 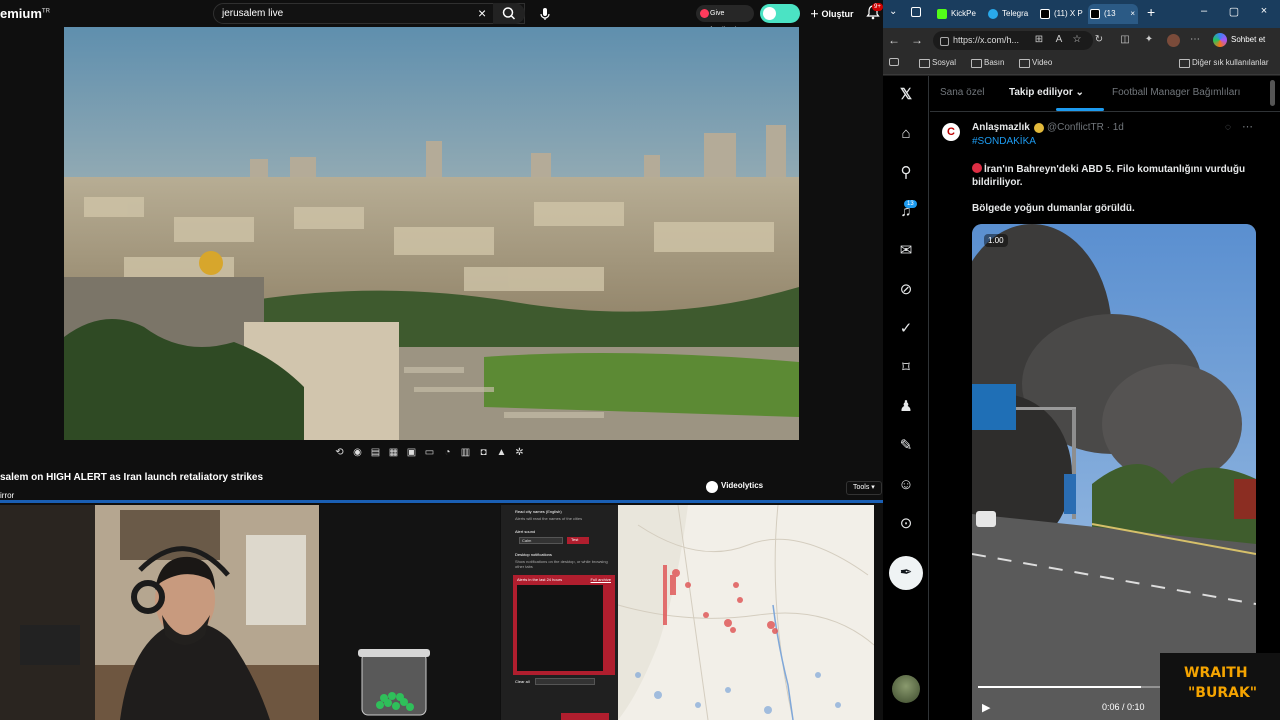 I want to click on tweet-handle: @ConflictTR · 1d, so click(x=1085, y=127).